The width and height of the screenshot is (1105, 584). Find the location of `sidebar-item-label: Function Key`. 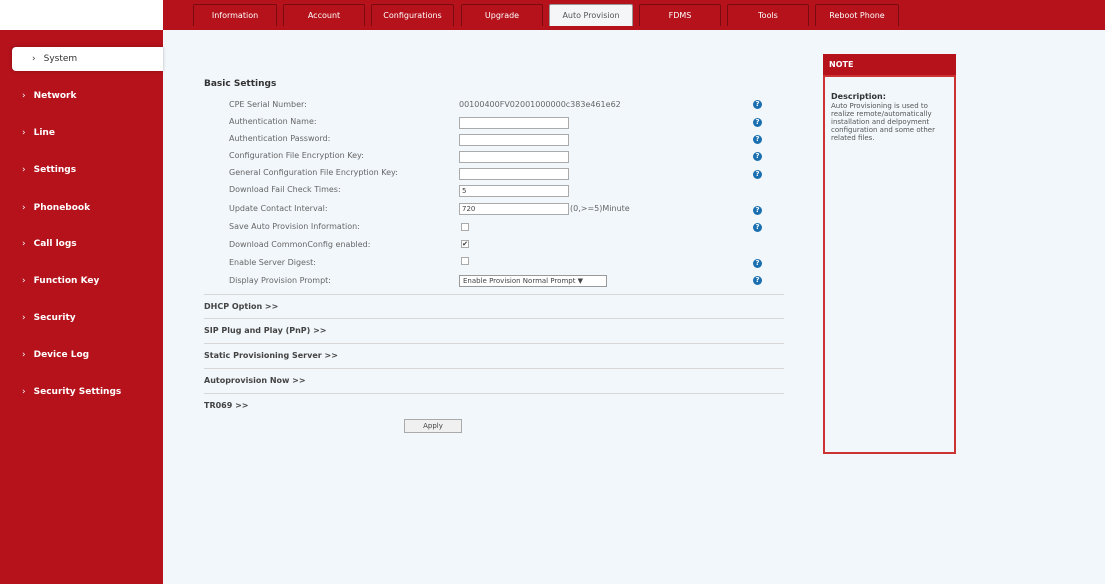

sidebar-item-label: Function Key is located at coordinates (66, 281).